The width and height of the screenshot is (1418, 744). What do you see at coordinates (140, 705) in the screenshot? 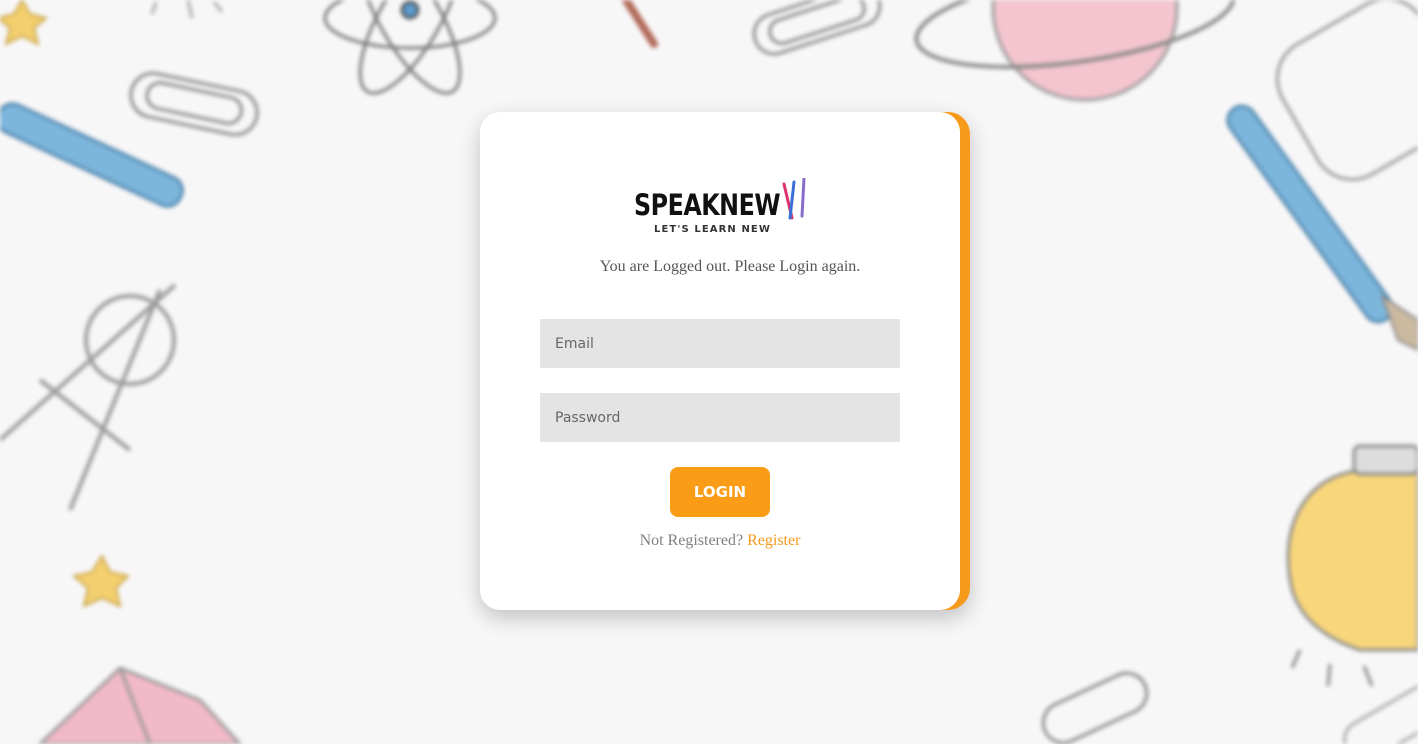
I see `book-icon` at bounding box center [140, 705].